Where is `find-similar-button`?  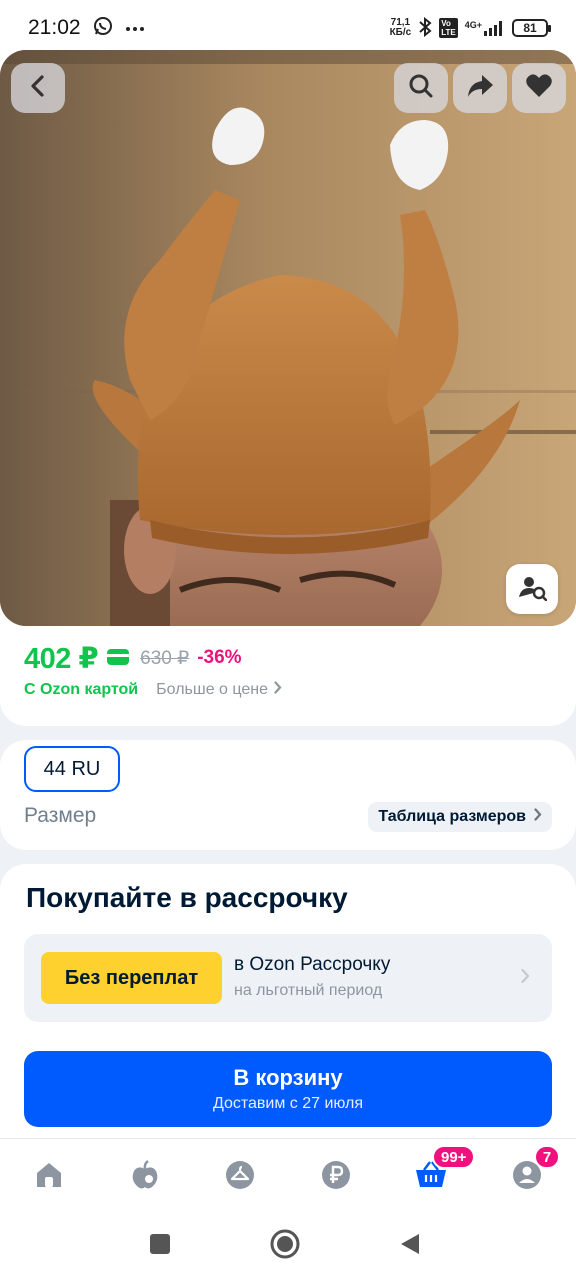 find-similar-button is located at coordinates (532, 589).